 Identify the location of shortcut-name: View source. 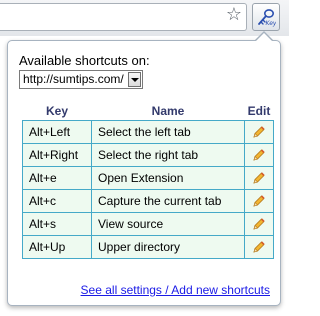
(168, 224).